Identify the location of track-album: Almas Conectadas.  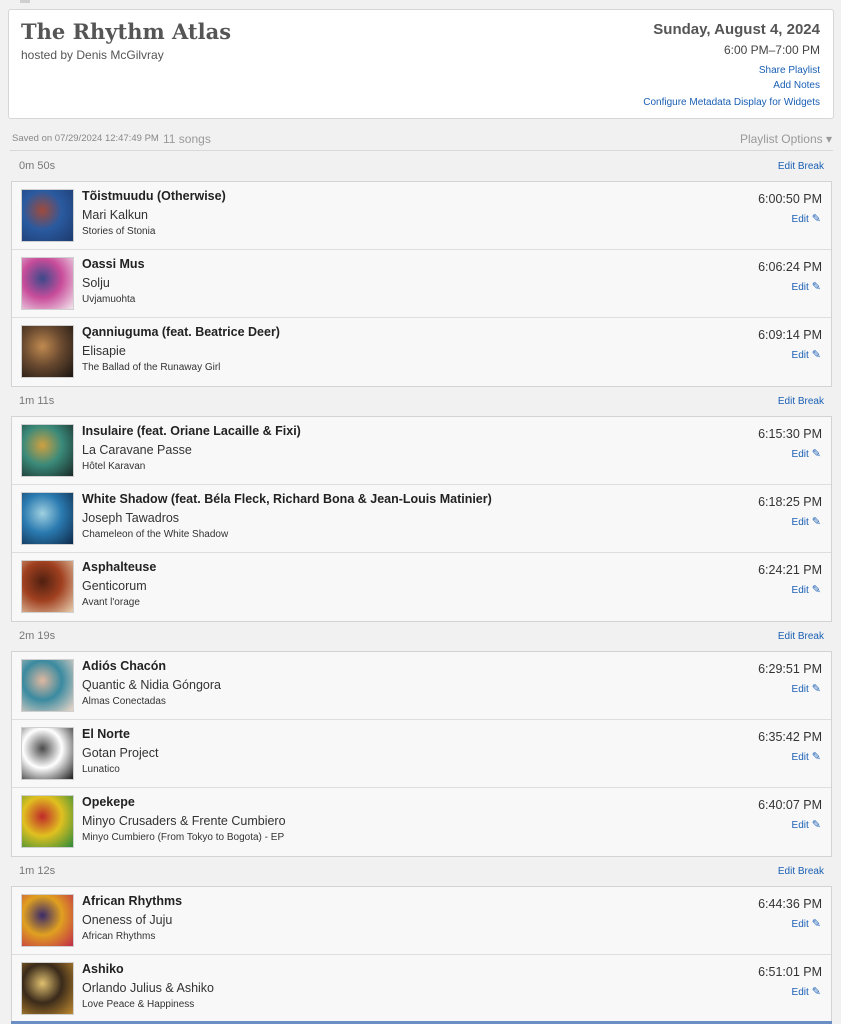
(124, 701).